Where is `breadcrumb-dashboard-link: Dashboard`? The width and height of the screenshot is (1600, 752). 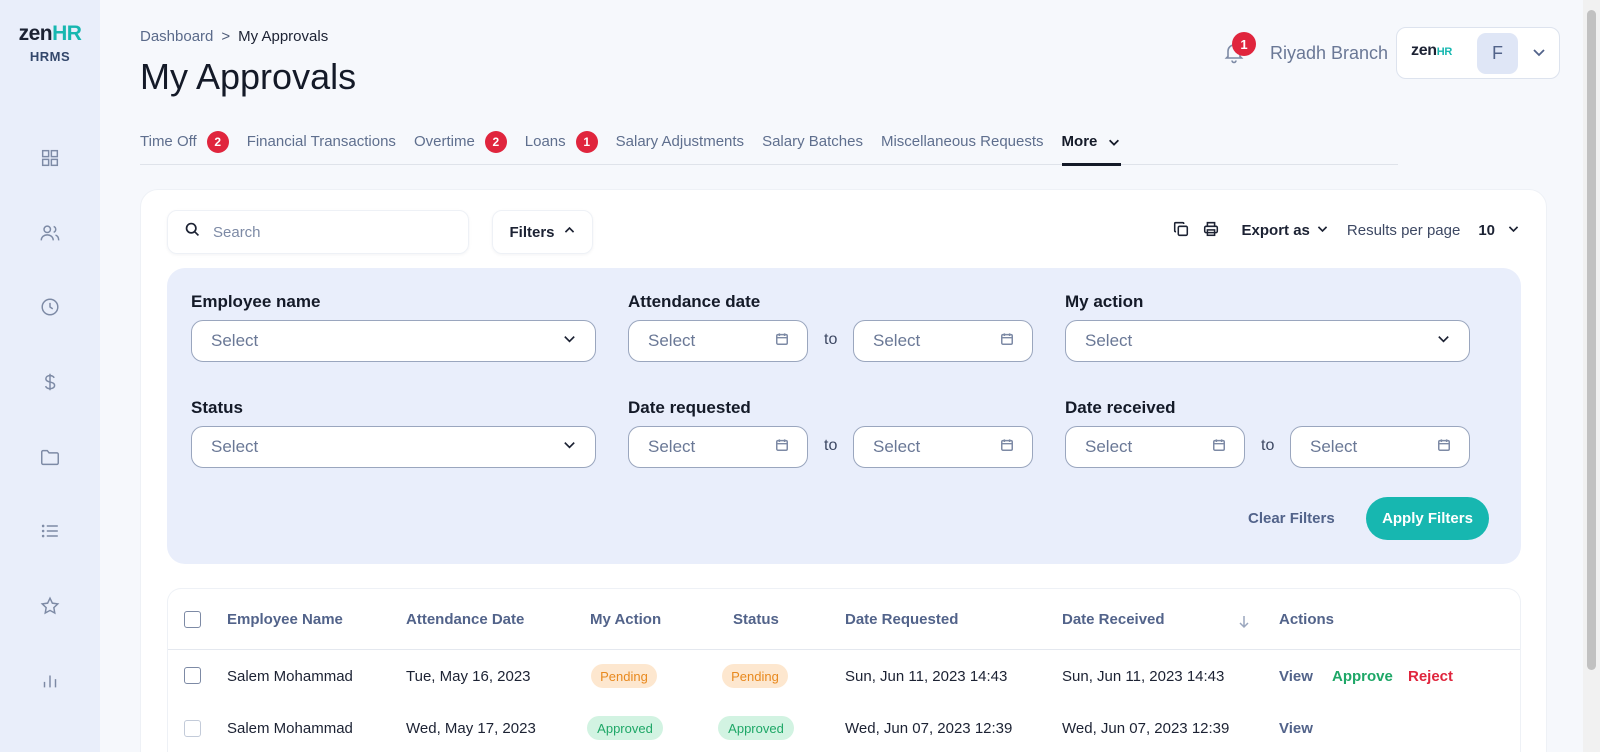 breadcrumb-dashboard-link: Dashboard is located at coordinates (176, 36).